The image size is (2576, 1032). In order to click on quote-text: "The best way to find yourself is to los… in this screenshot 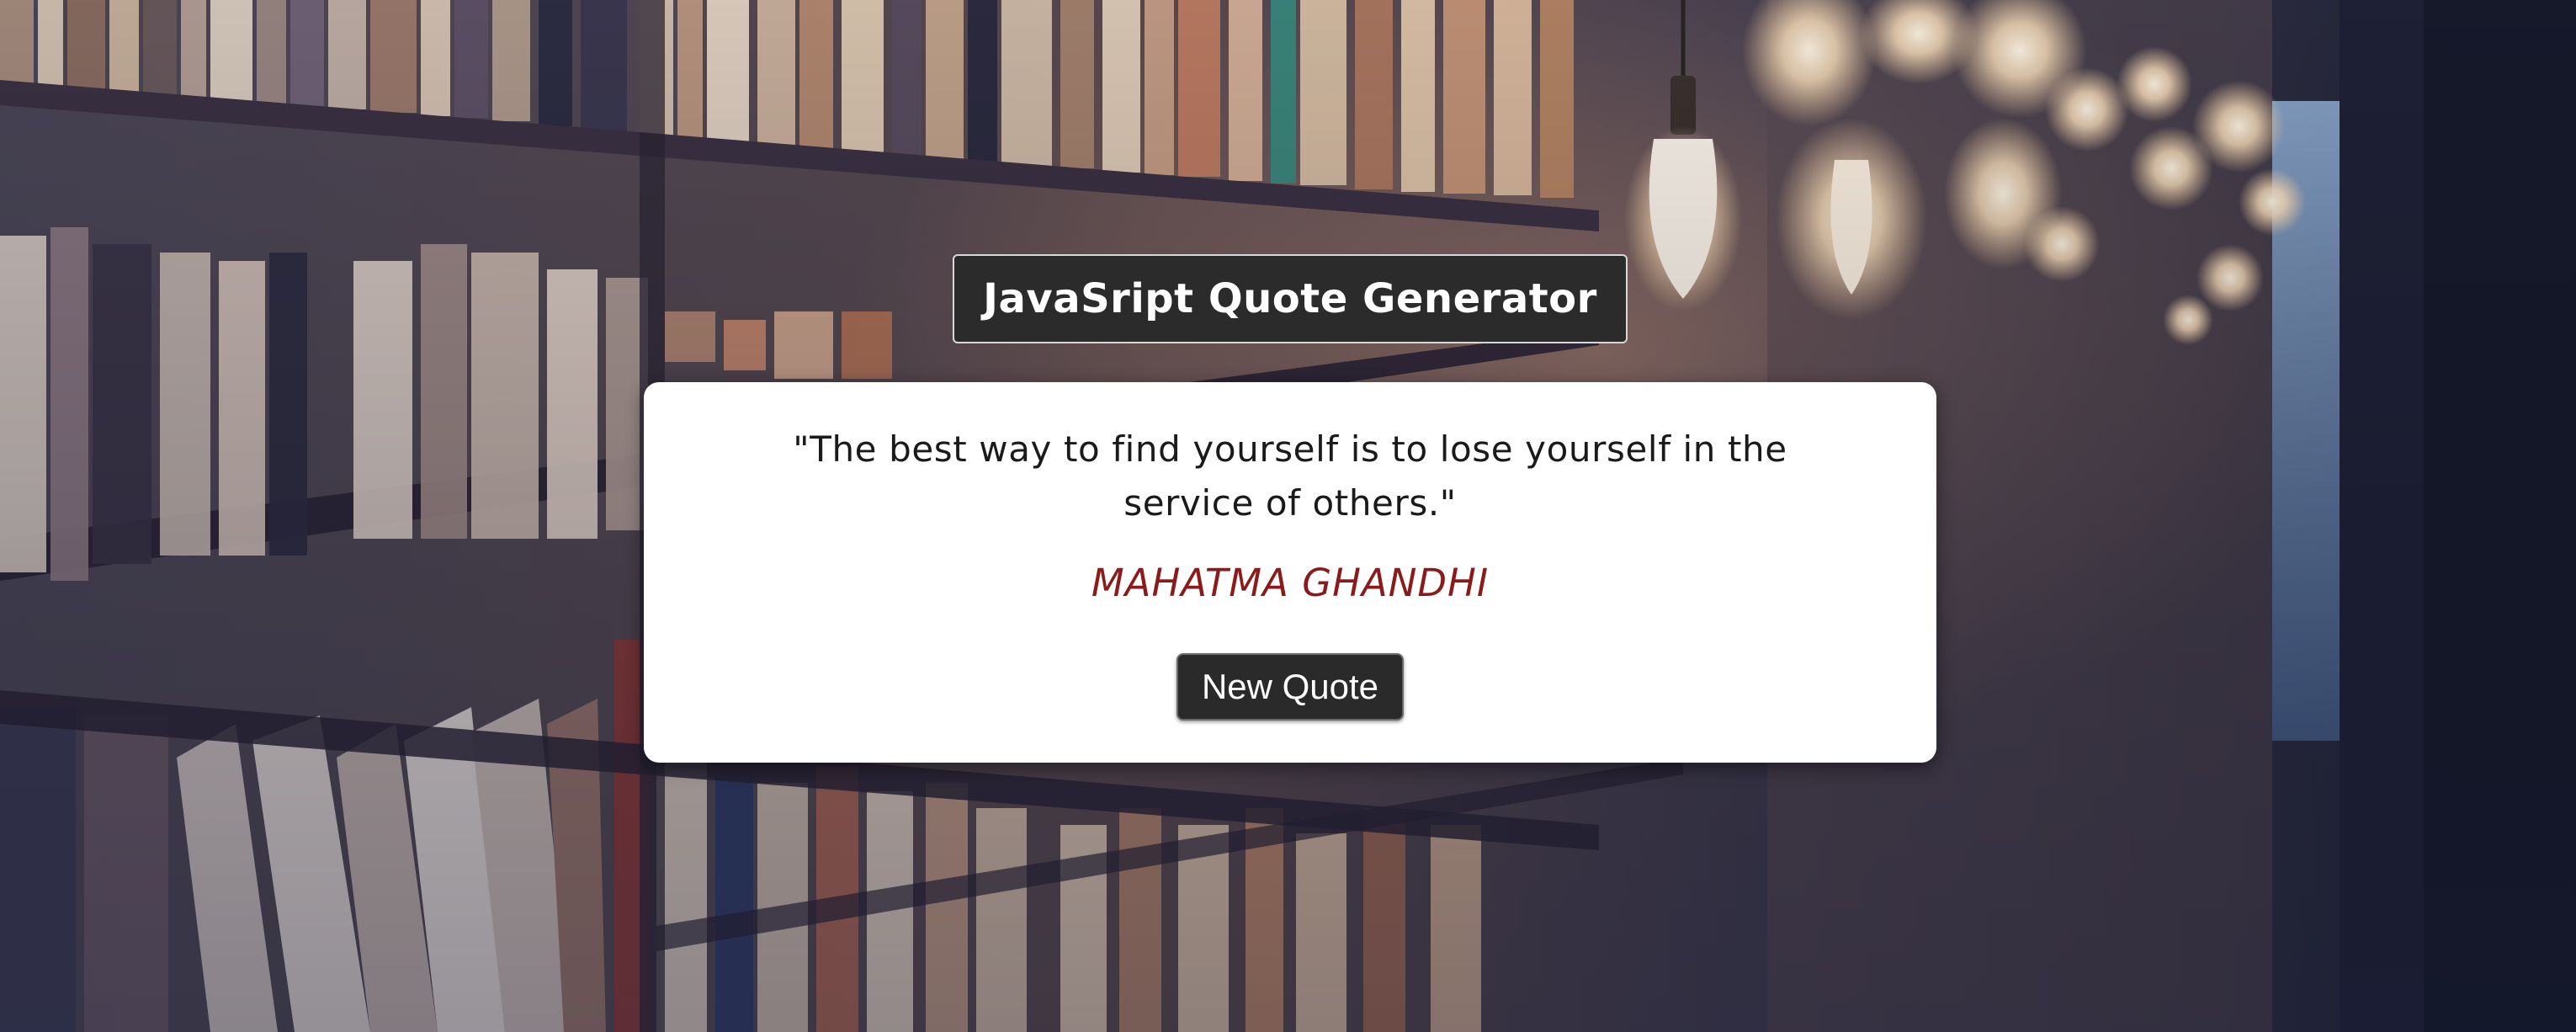, I will do `click(1290, 476)`.